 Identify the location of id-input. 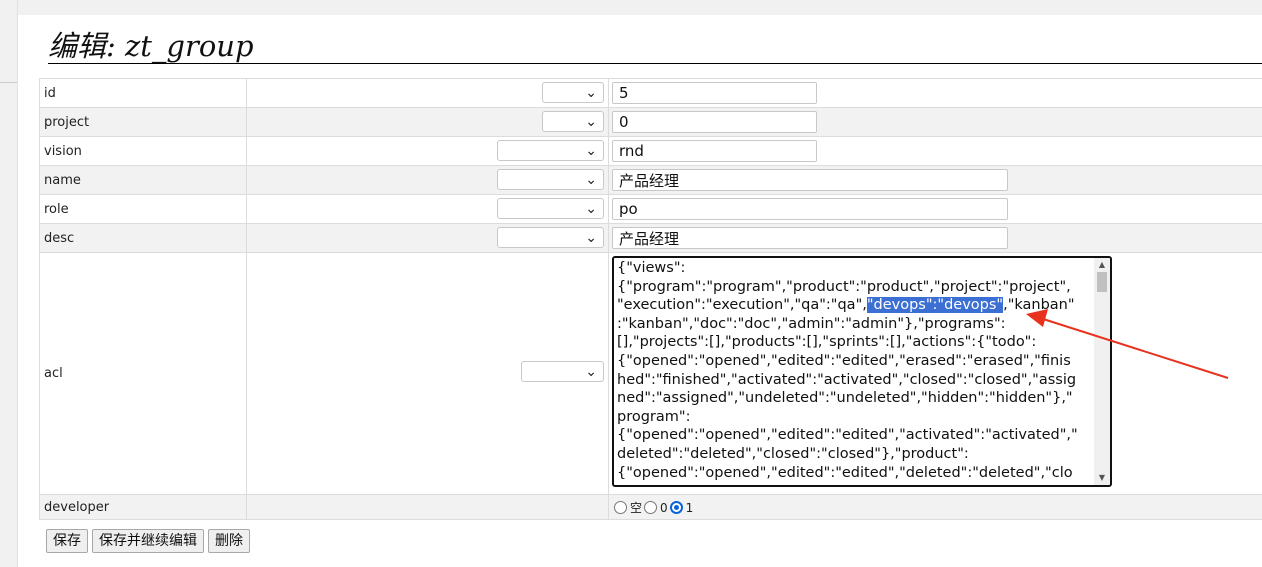
(714, 93).